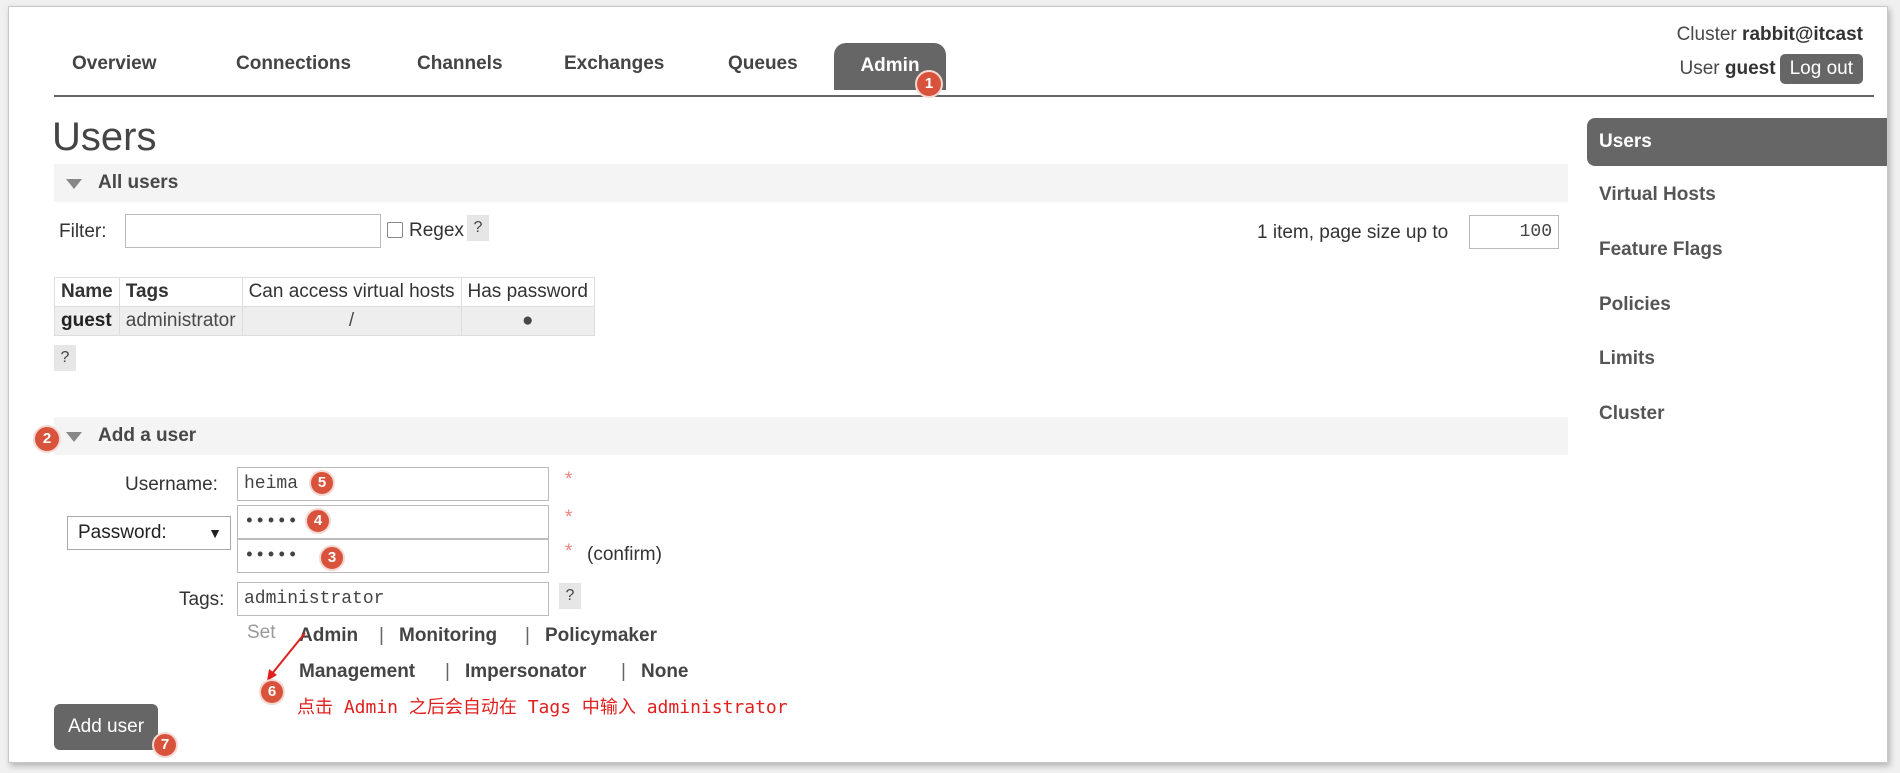  What do you see at coordinates (1631, 414) in the screenshot?
I see `sidebar-item-cluster: Cluster` at bounding box center [1631, 414].